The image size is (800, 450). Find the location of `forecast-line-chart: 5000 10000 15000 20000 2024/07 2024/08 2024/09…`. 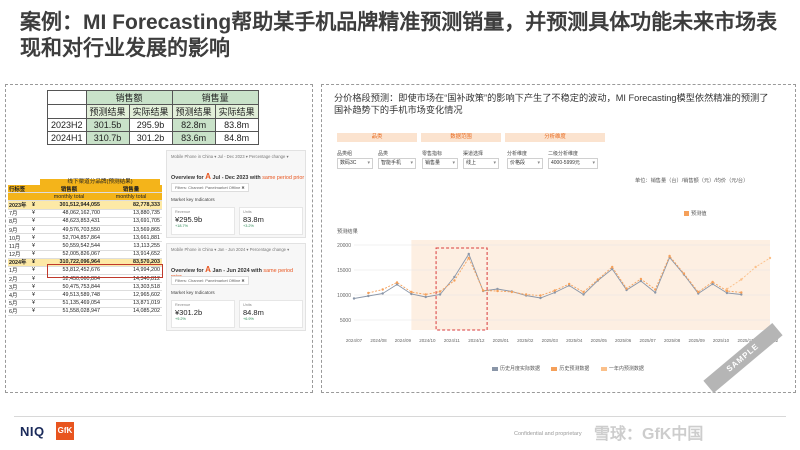

forecast-line-chart: 5000 10000 15000 20000 2024/07 2024/08 2024/09… is located at coordinates (558, 291).